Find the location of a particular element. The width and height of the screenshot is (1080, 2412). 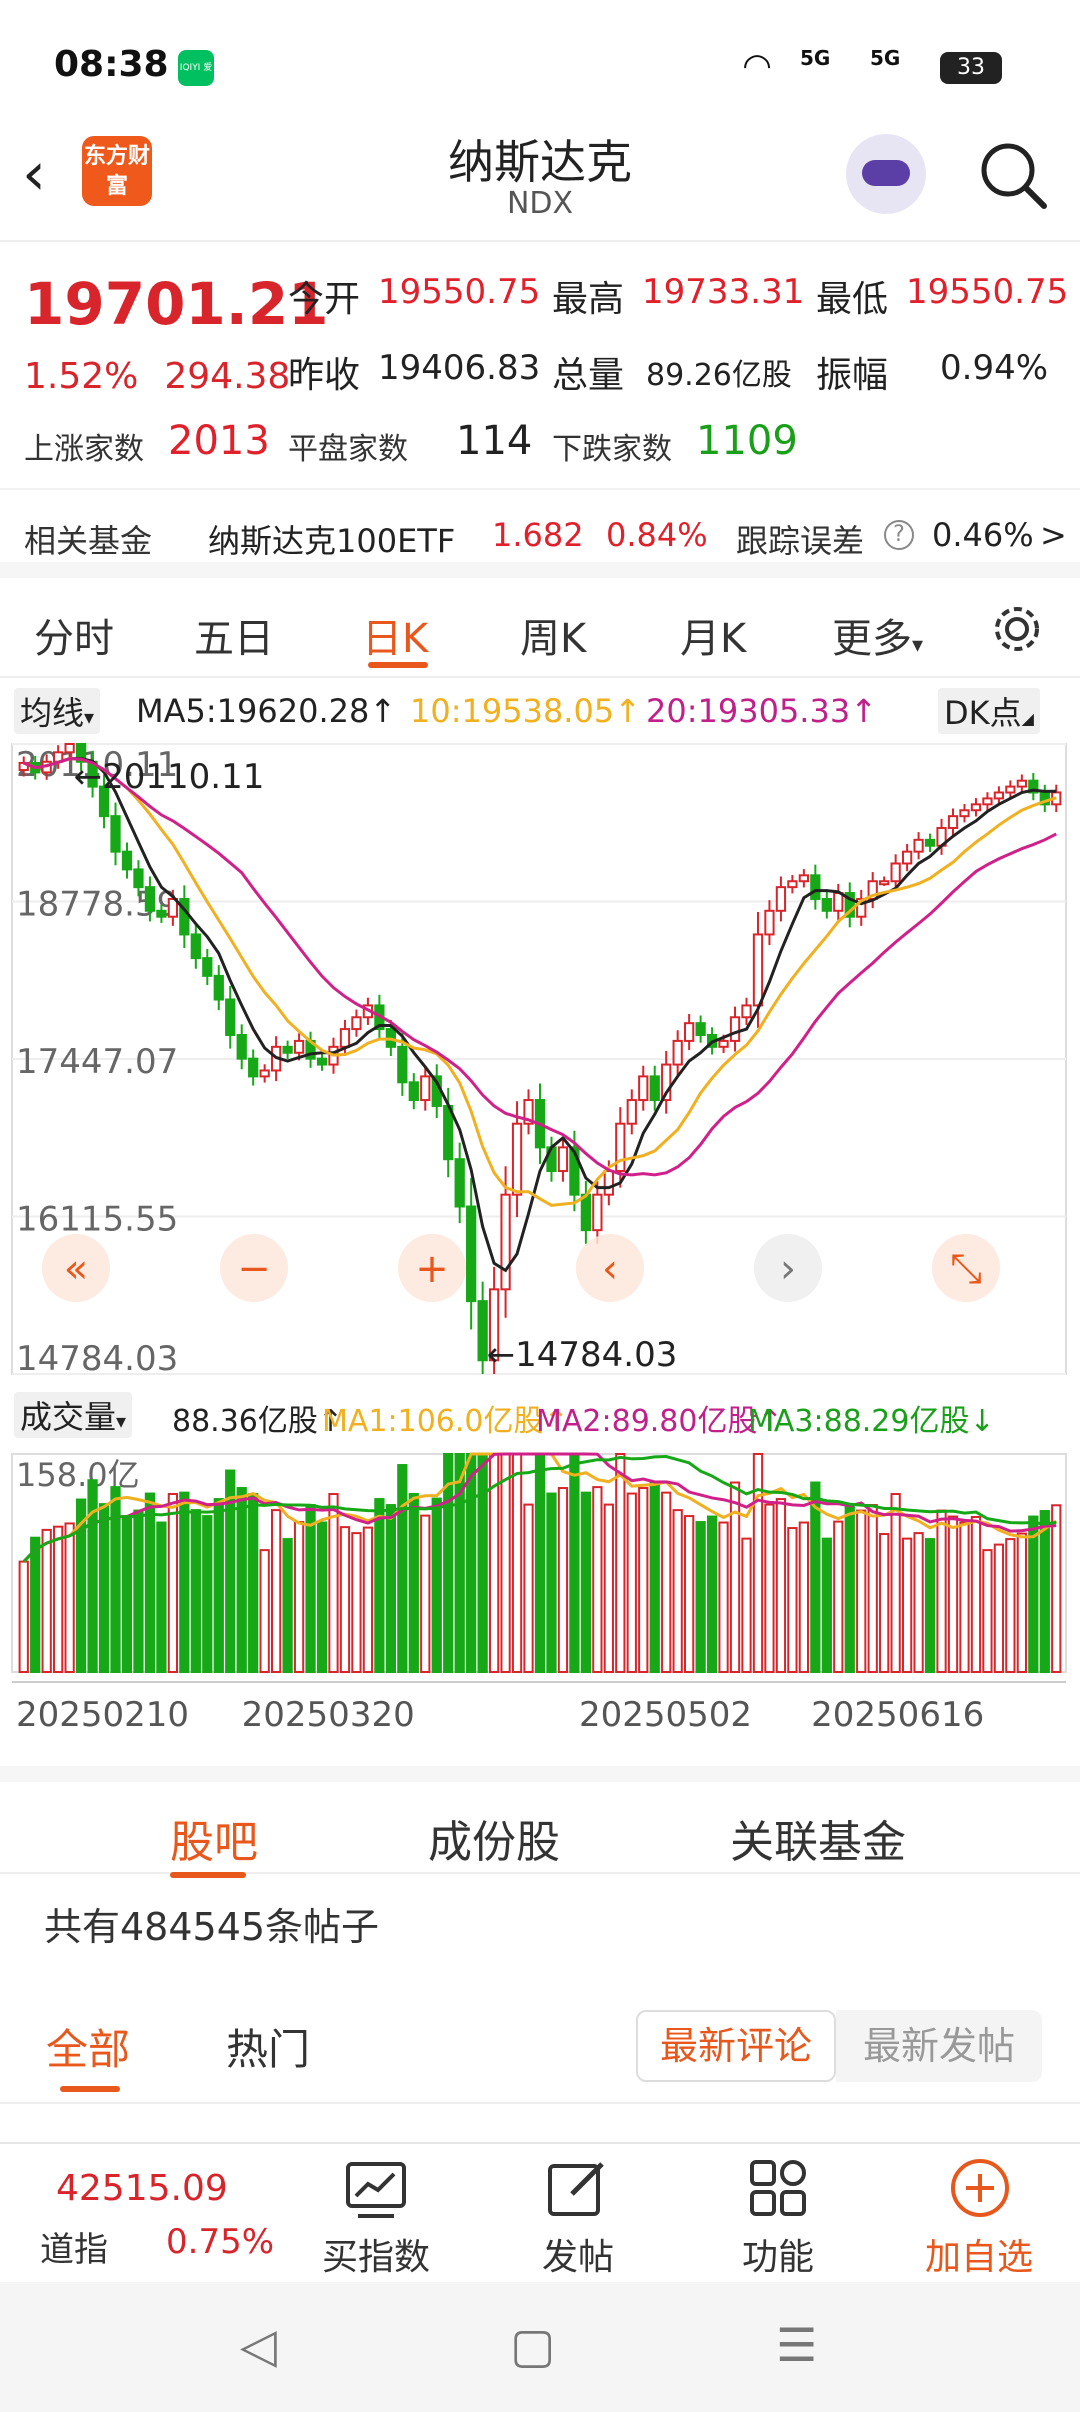

tab-related-funds: 关联基金 is located at coordinates (818, 1838).